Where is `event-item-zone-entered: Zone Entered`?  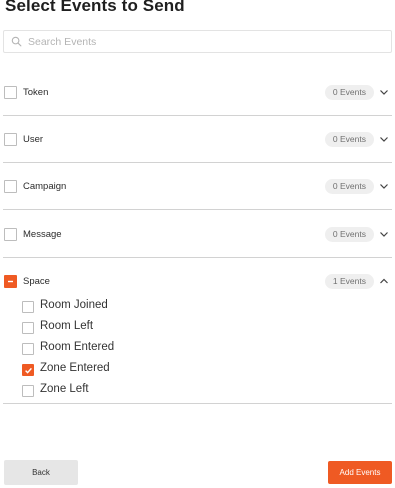 event-item-zone-entered: Zone Entered is located at coordinates (197, 371).